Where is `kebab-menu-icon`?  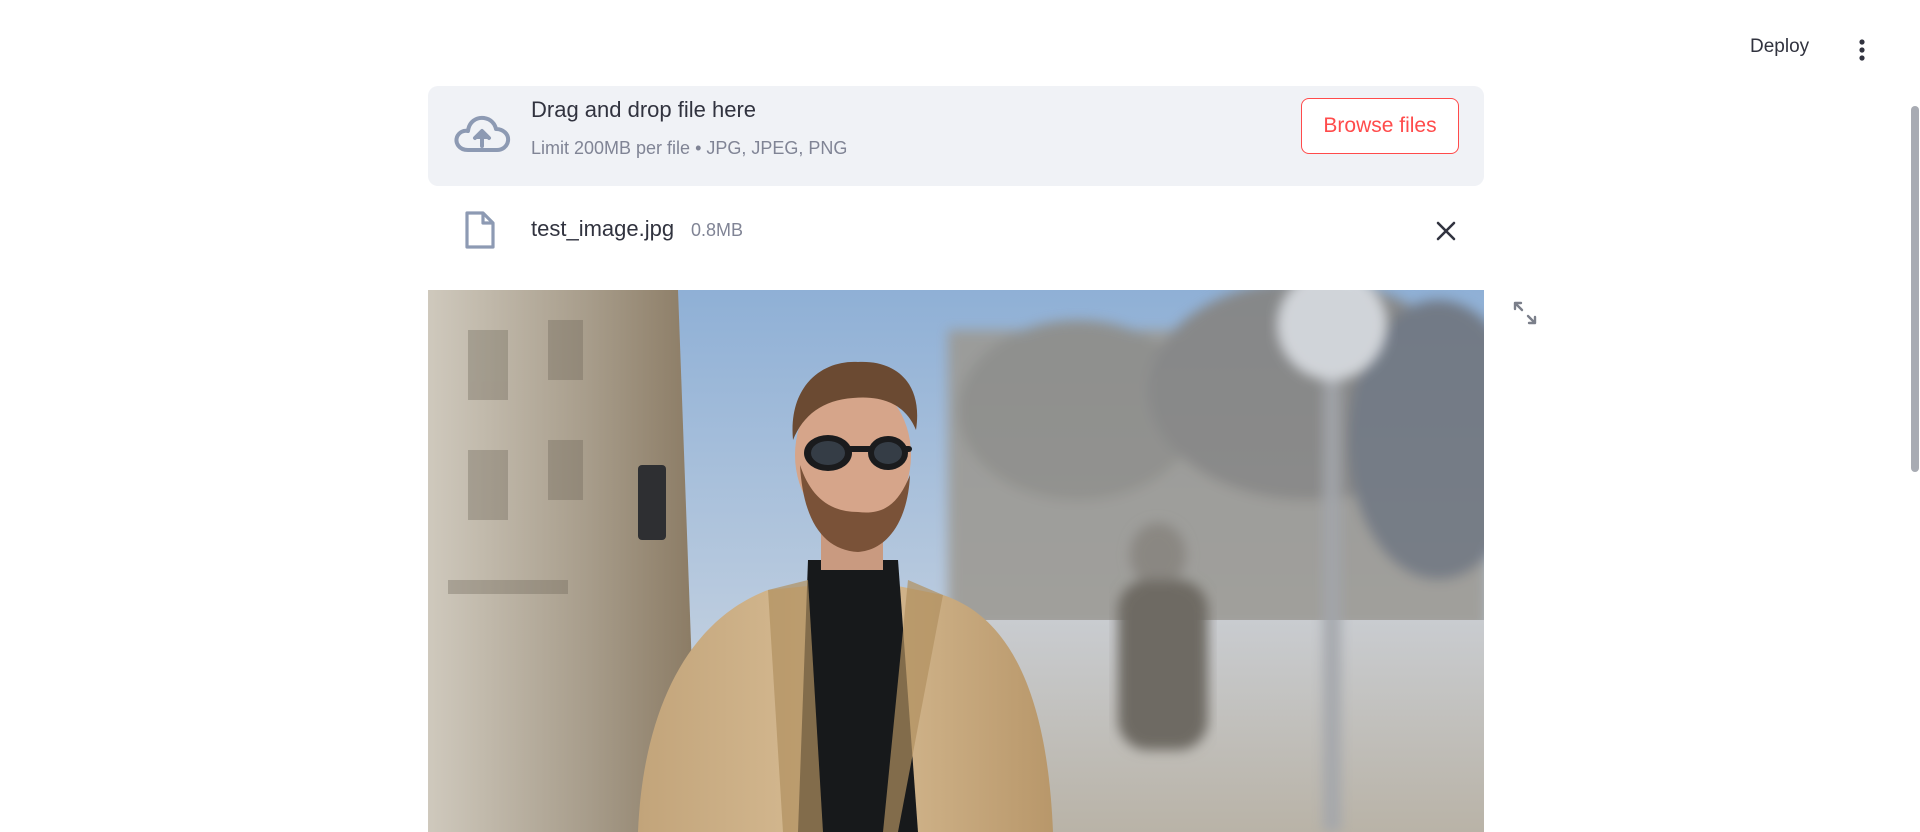 kebab-menu-icon is located at coordinates (1862, 50).